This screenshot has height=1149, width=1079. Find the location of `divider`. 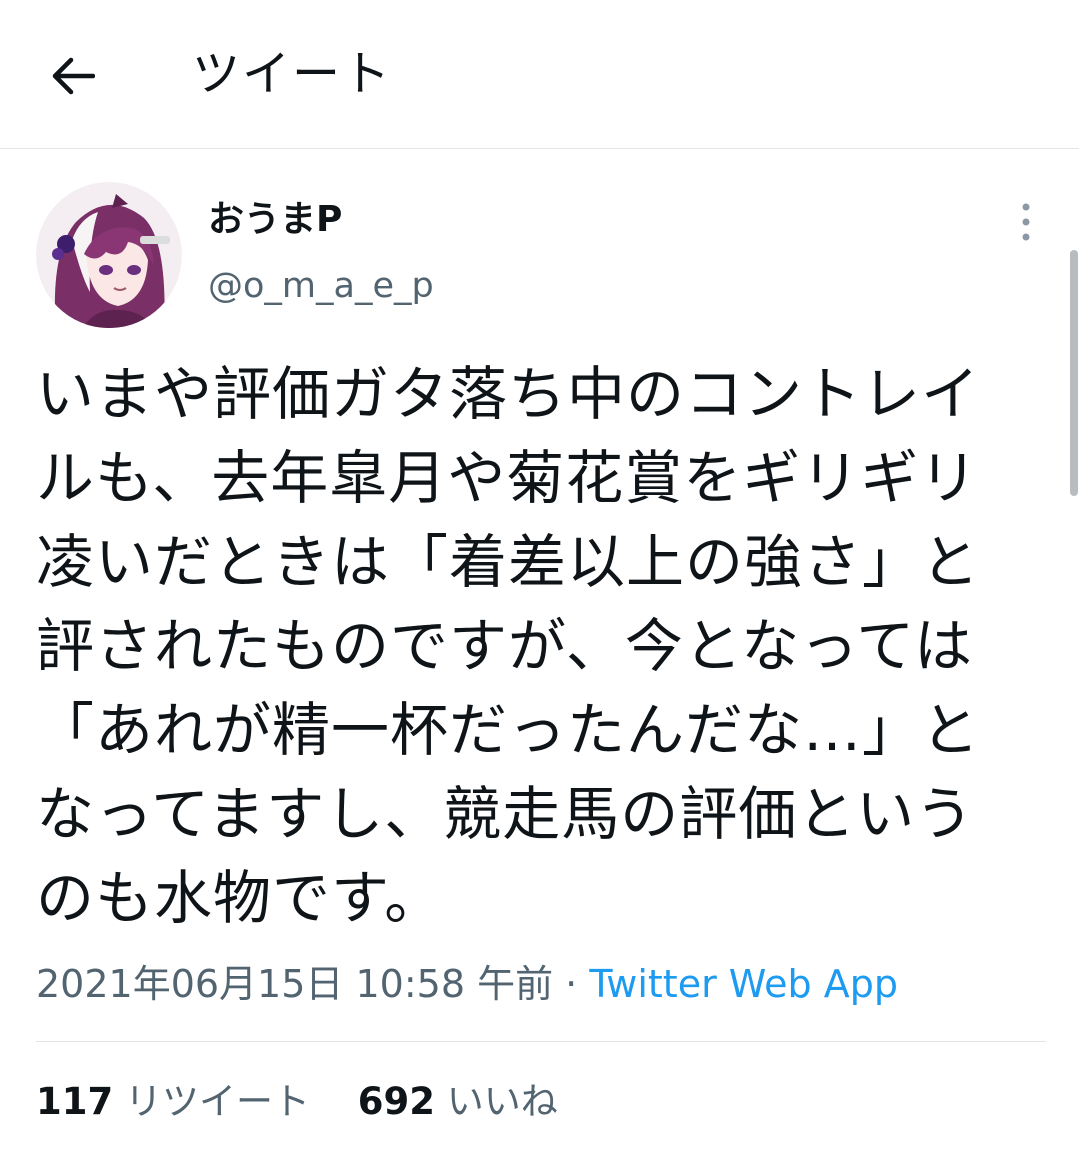

divider is located at coordinates (541, 1041).